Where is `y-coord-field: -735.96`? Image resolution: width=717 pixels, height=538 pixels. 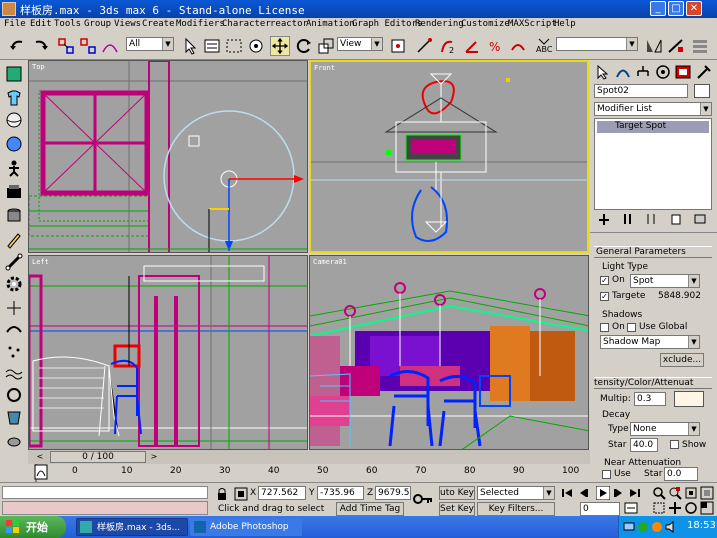
y-coord-field: -735.96 is located at coordinates (340, 493).